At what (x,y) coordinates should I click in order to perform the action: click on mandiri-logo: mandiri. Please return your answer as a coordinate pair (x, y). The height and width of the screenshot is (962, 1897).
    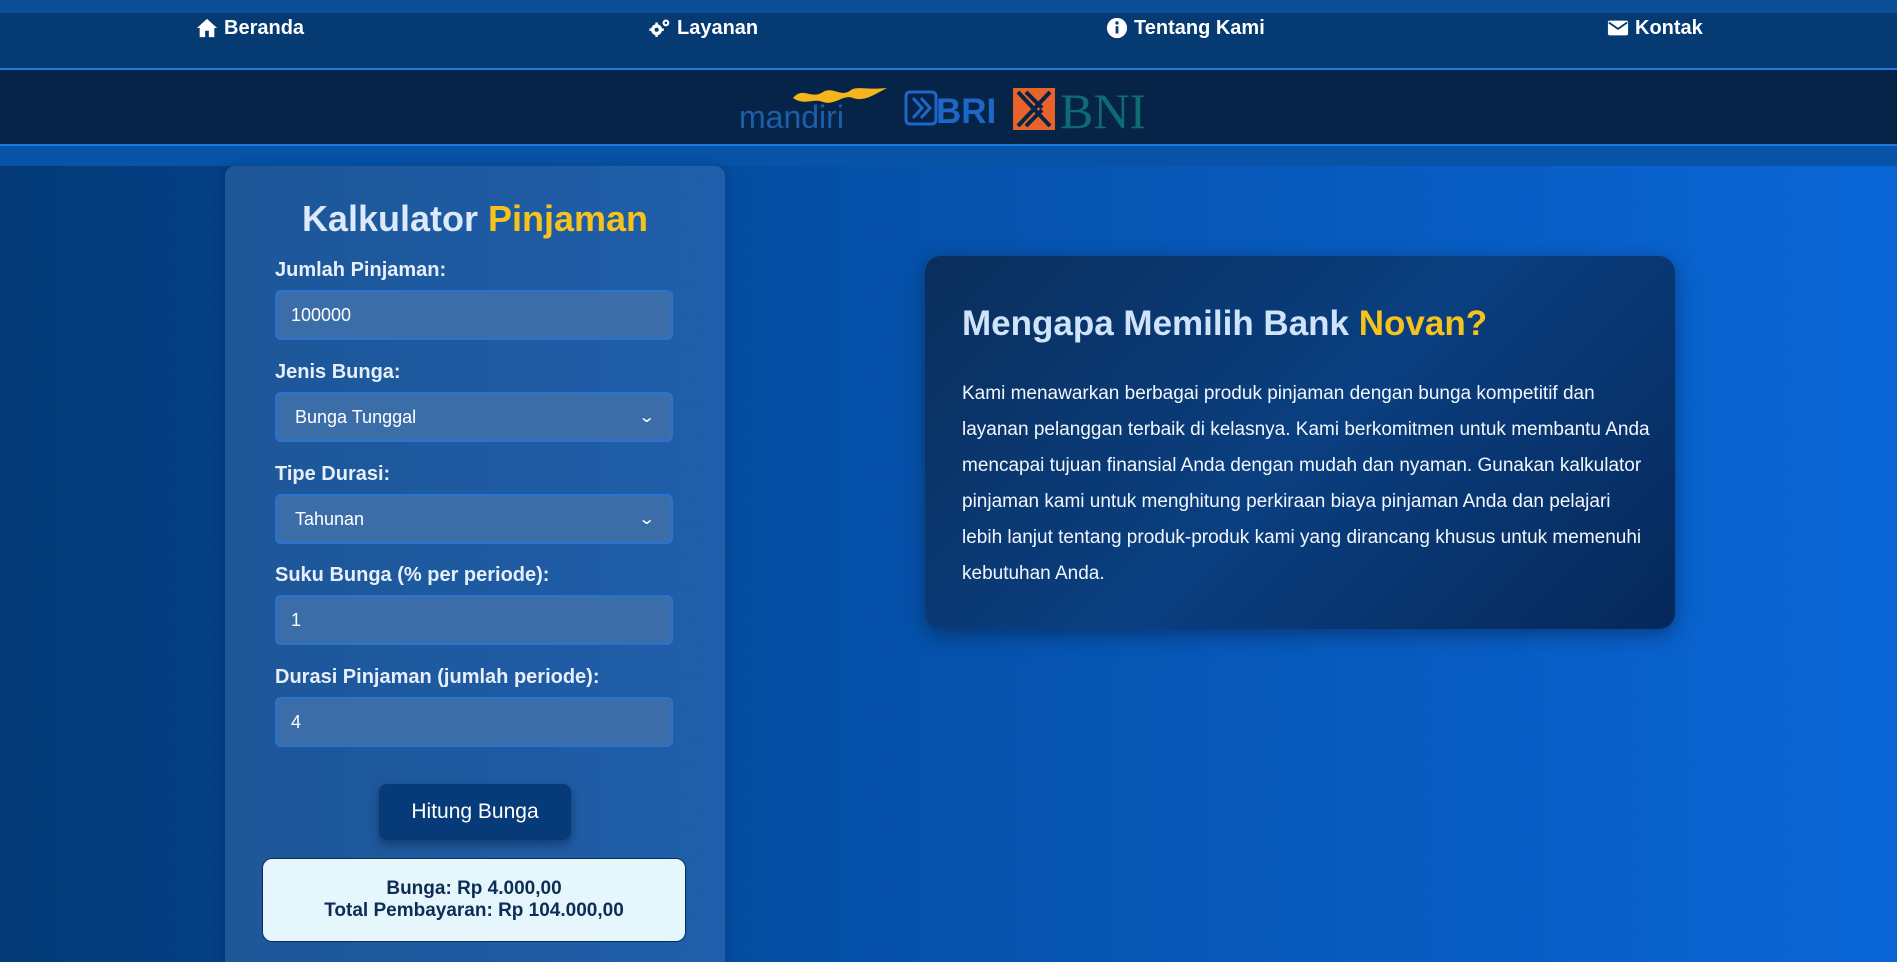
    Looking at the image, I should click on (813, 111).